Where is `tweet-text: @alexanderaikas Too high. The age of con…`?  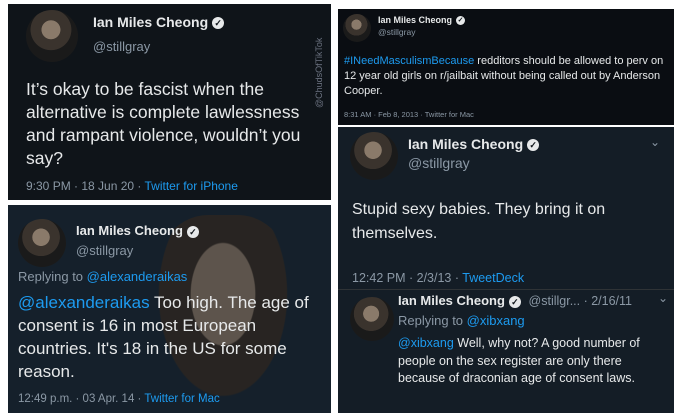
tweet-text: @alexanderaikas Too high. The age of con… is located at coordinates (168, 337).